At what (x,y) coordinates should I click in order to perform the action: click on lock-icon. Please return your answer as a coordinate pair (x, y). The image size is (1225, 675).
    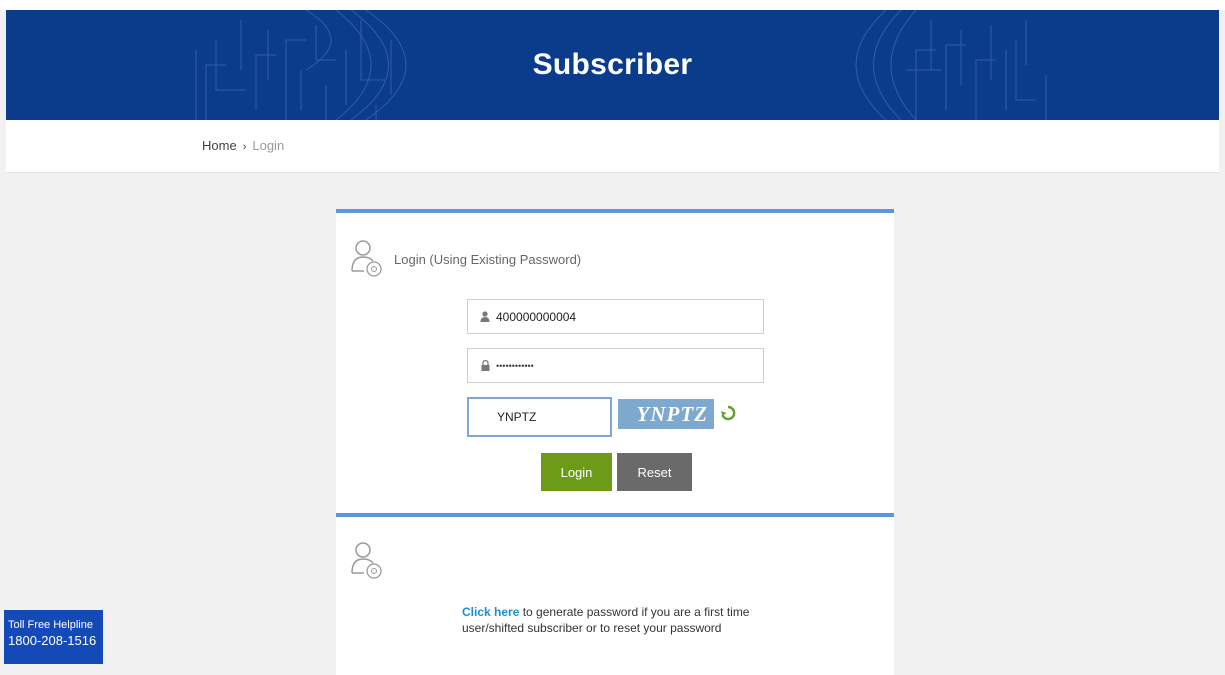
    Looking at the image, I should click on (485, 366).